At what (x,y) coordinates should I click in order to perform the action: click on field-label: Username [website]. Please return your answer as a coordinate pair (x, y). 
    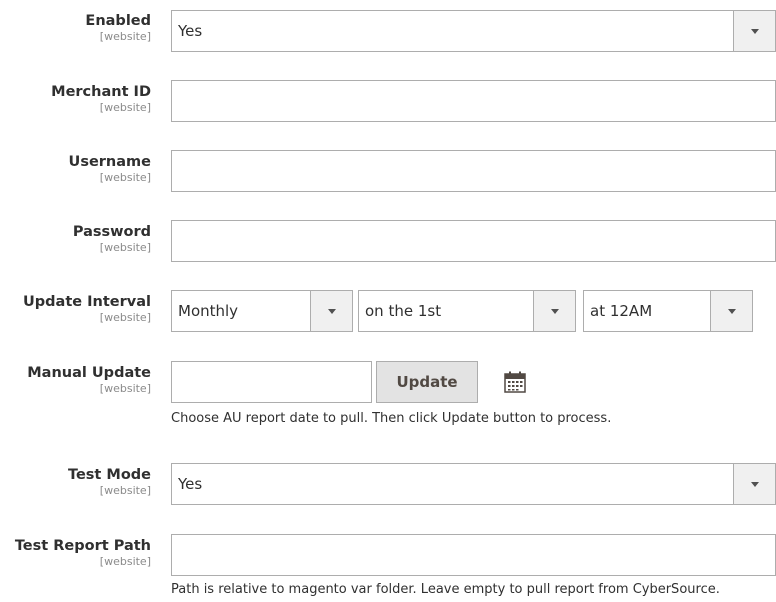
    Looking at the image, I should click on (75, 169).